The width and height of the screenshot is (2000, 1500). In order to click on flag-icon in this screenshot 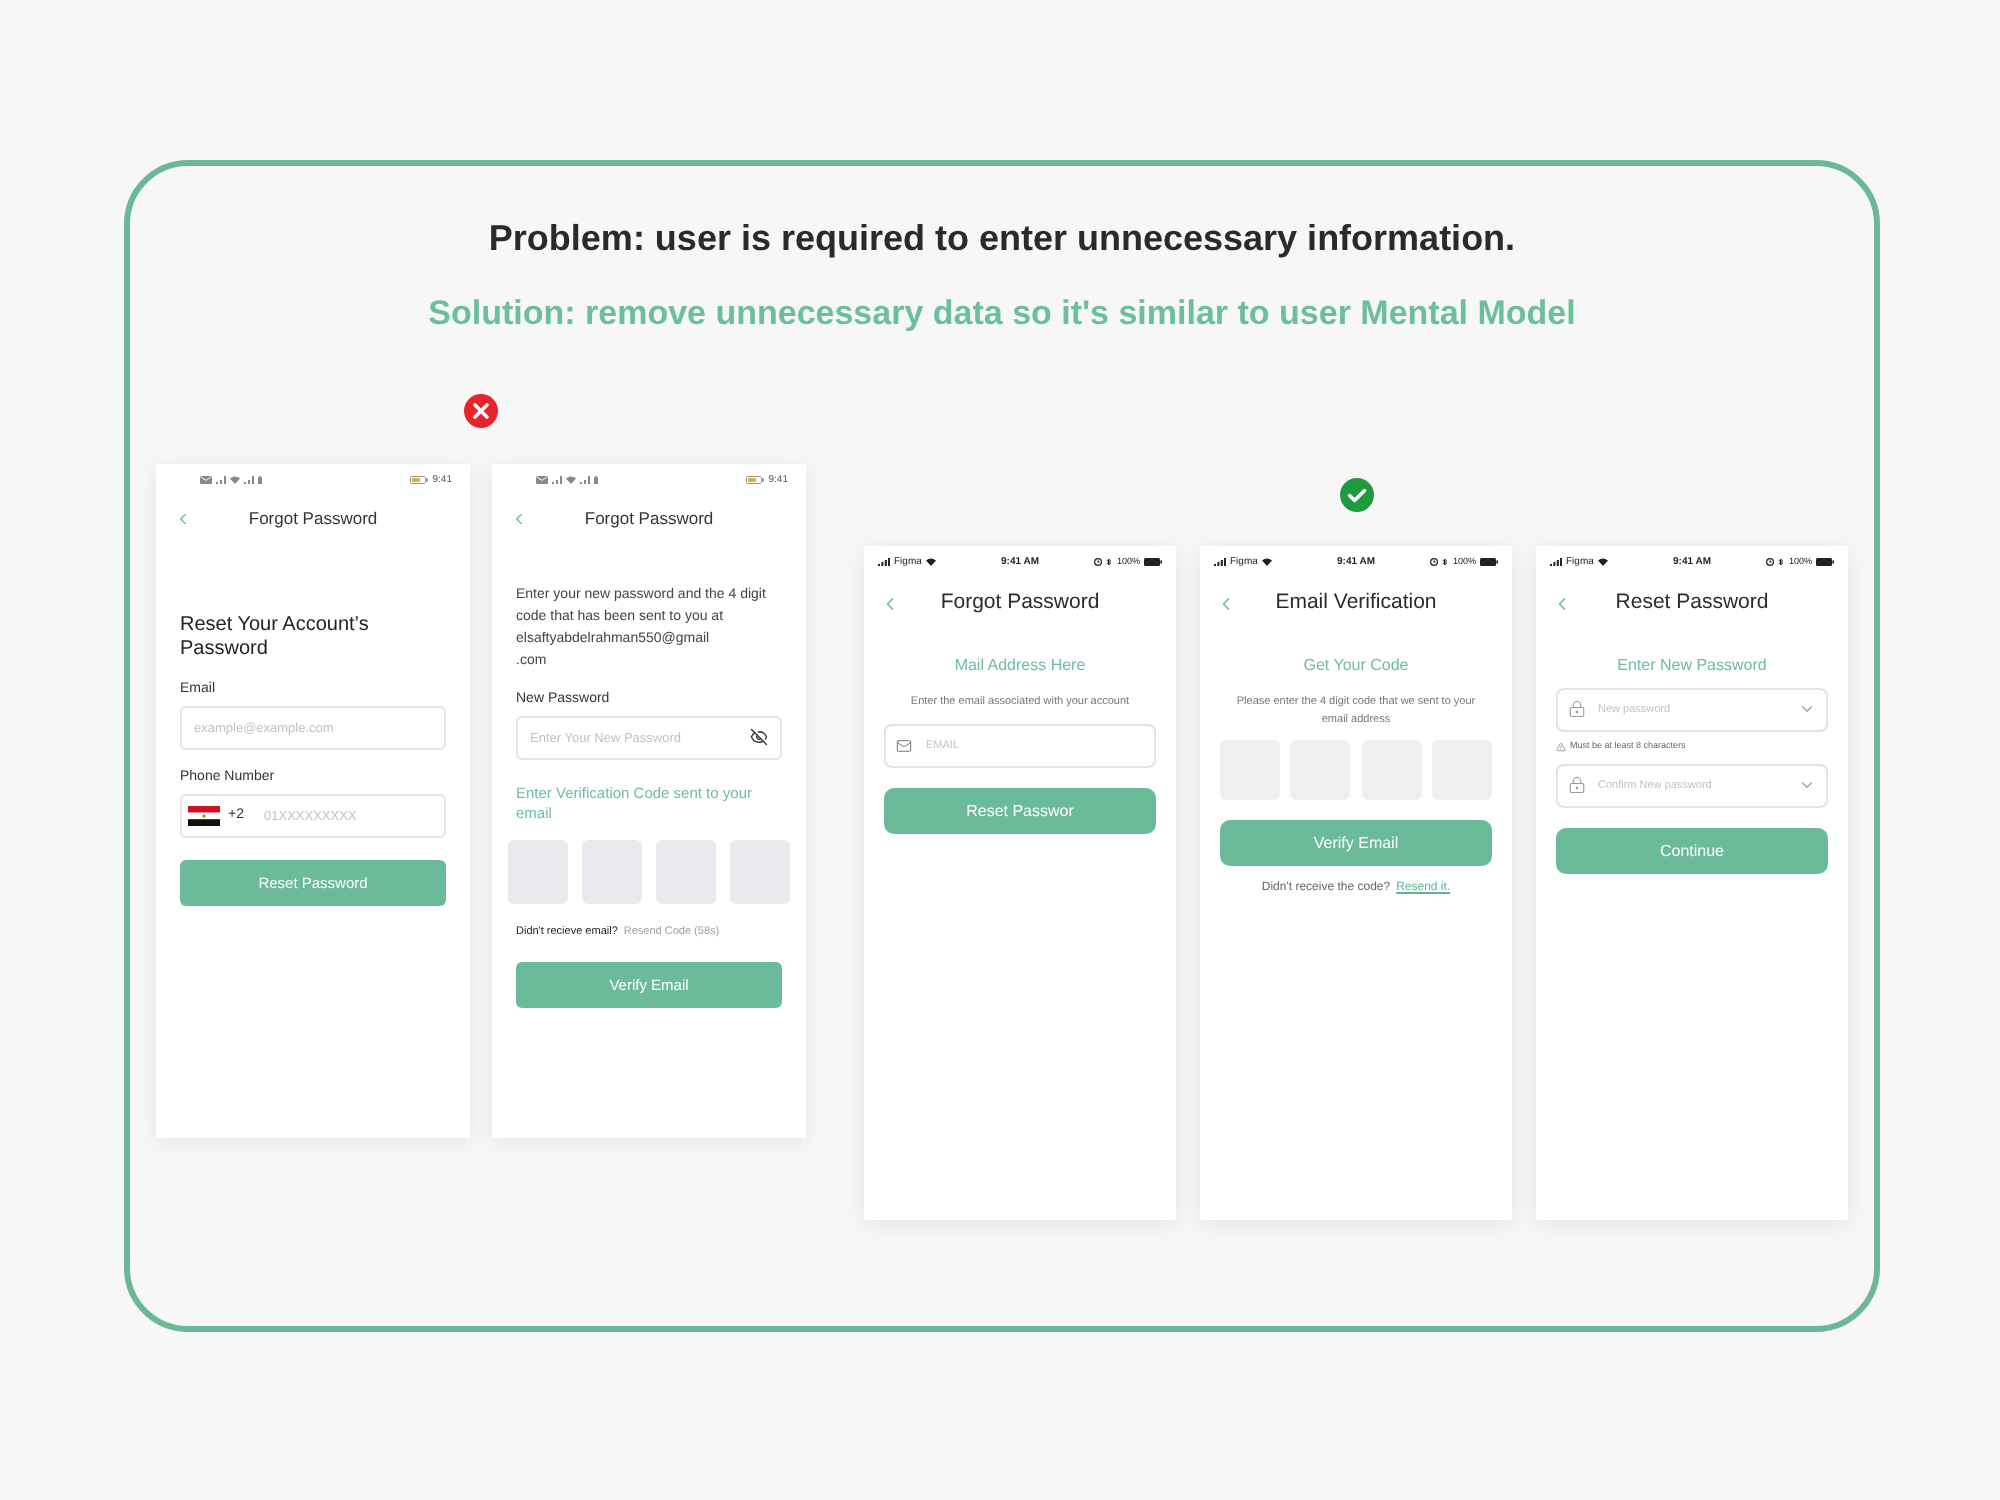, I will do `click(204, 816)`.